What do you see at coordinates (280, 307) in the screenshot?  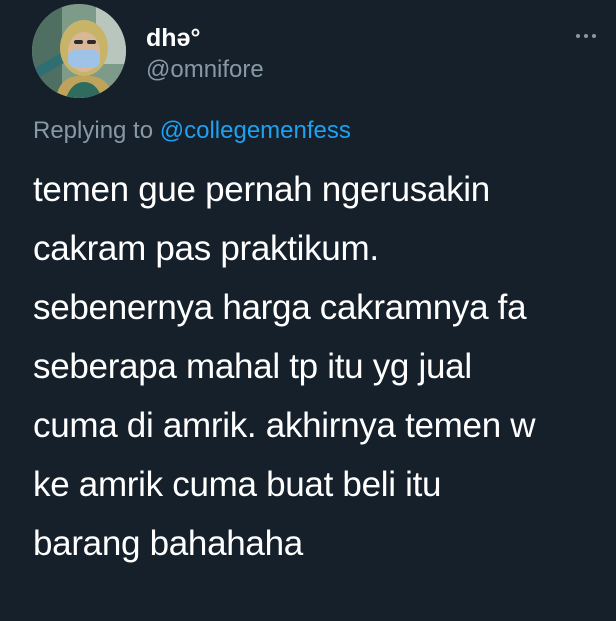 I see `tweet-text-line: sebenernya harga cakramnya fa` at bounding box center [280, 307].